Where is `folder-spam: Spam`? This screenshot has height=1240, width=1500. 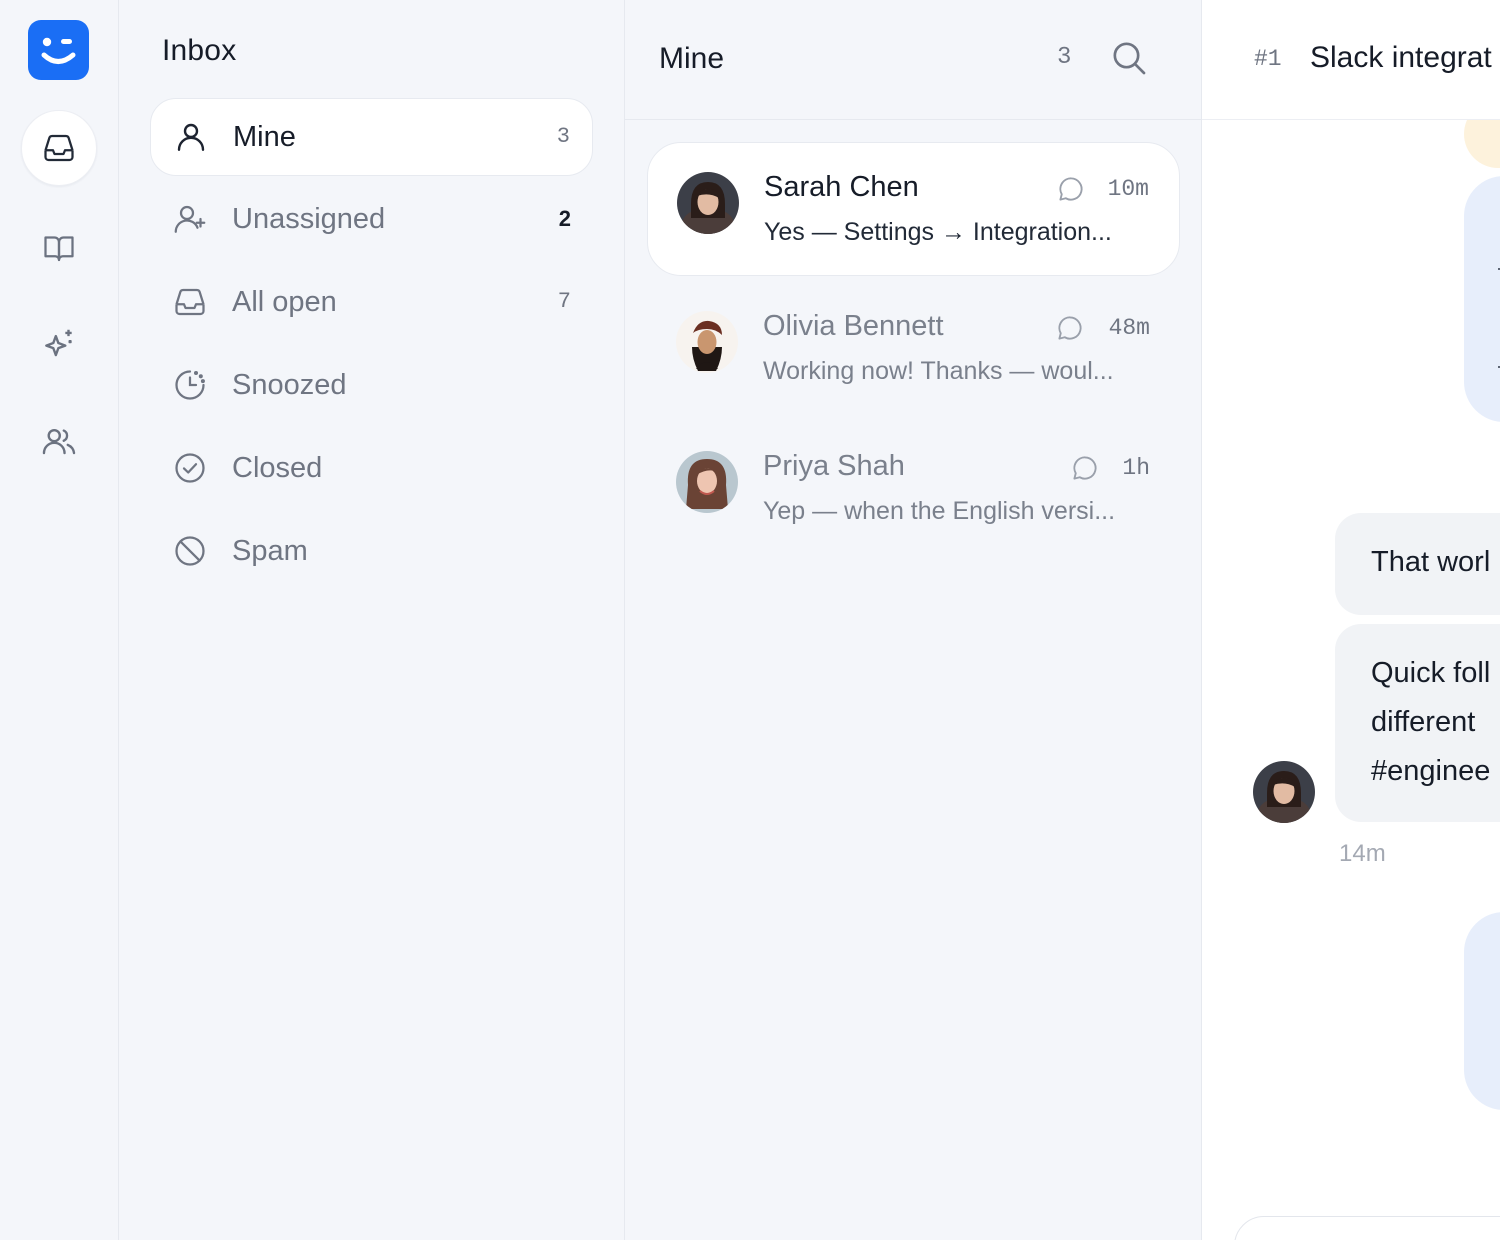 folder-spam: Spam is located at coordinates (371, 552).